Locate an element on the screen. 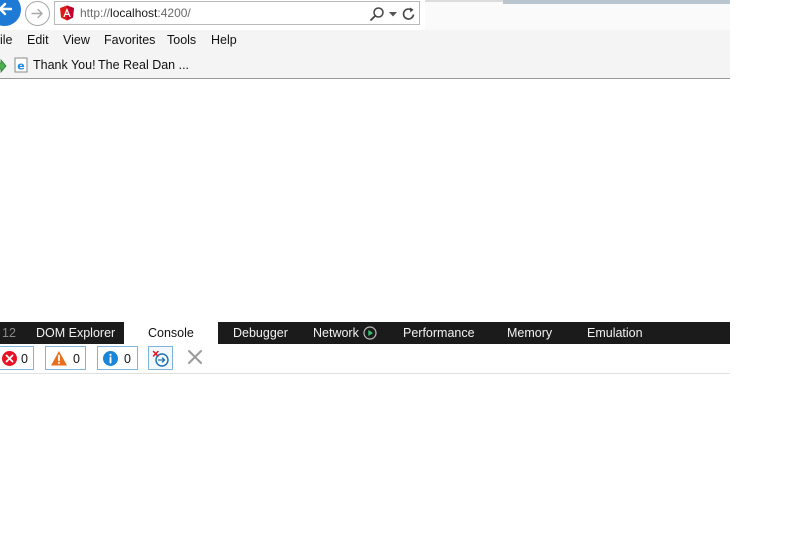 The width and height of the screenshot is (786, 540). tab-memory: Memory is located at coordinates (529, 333).